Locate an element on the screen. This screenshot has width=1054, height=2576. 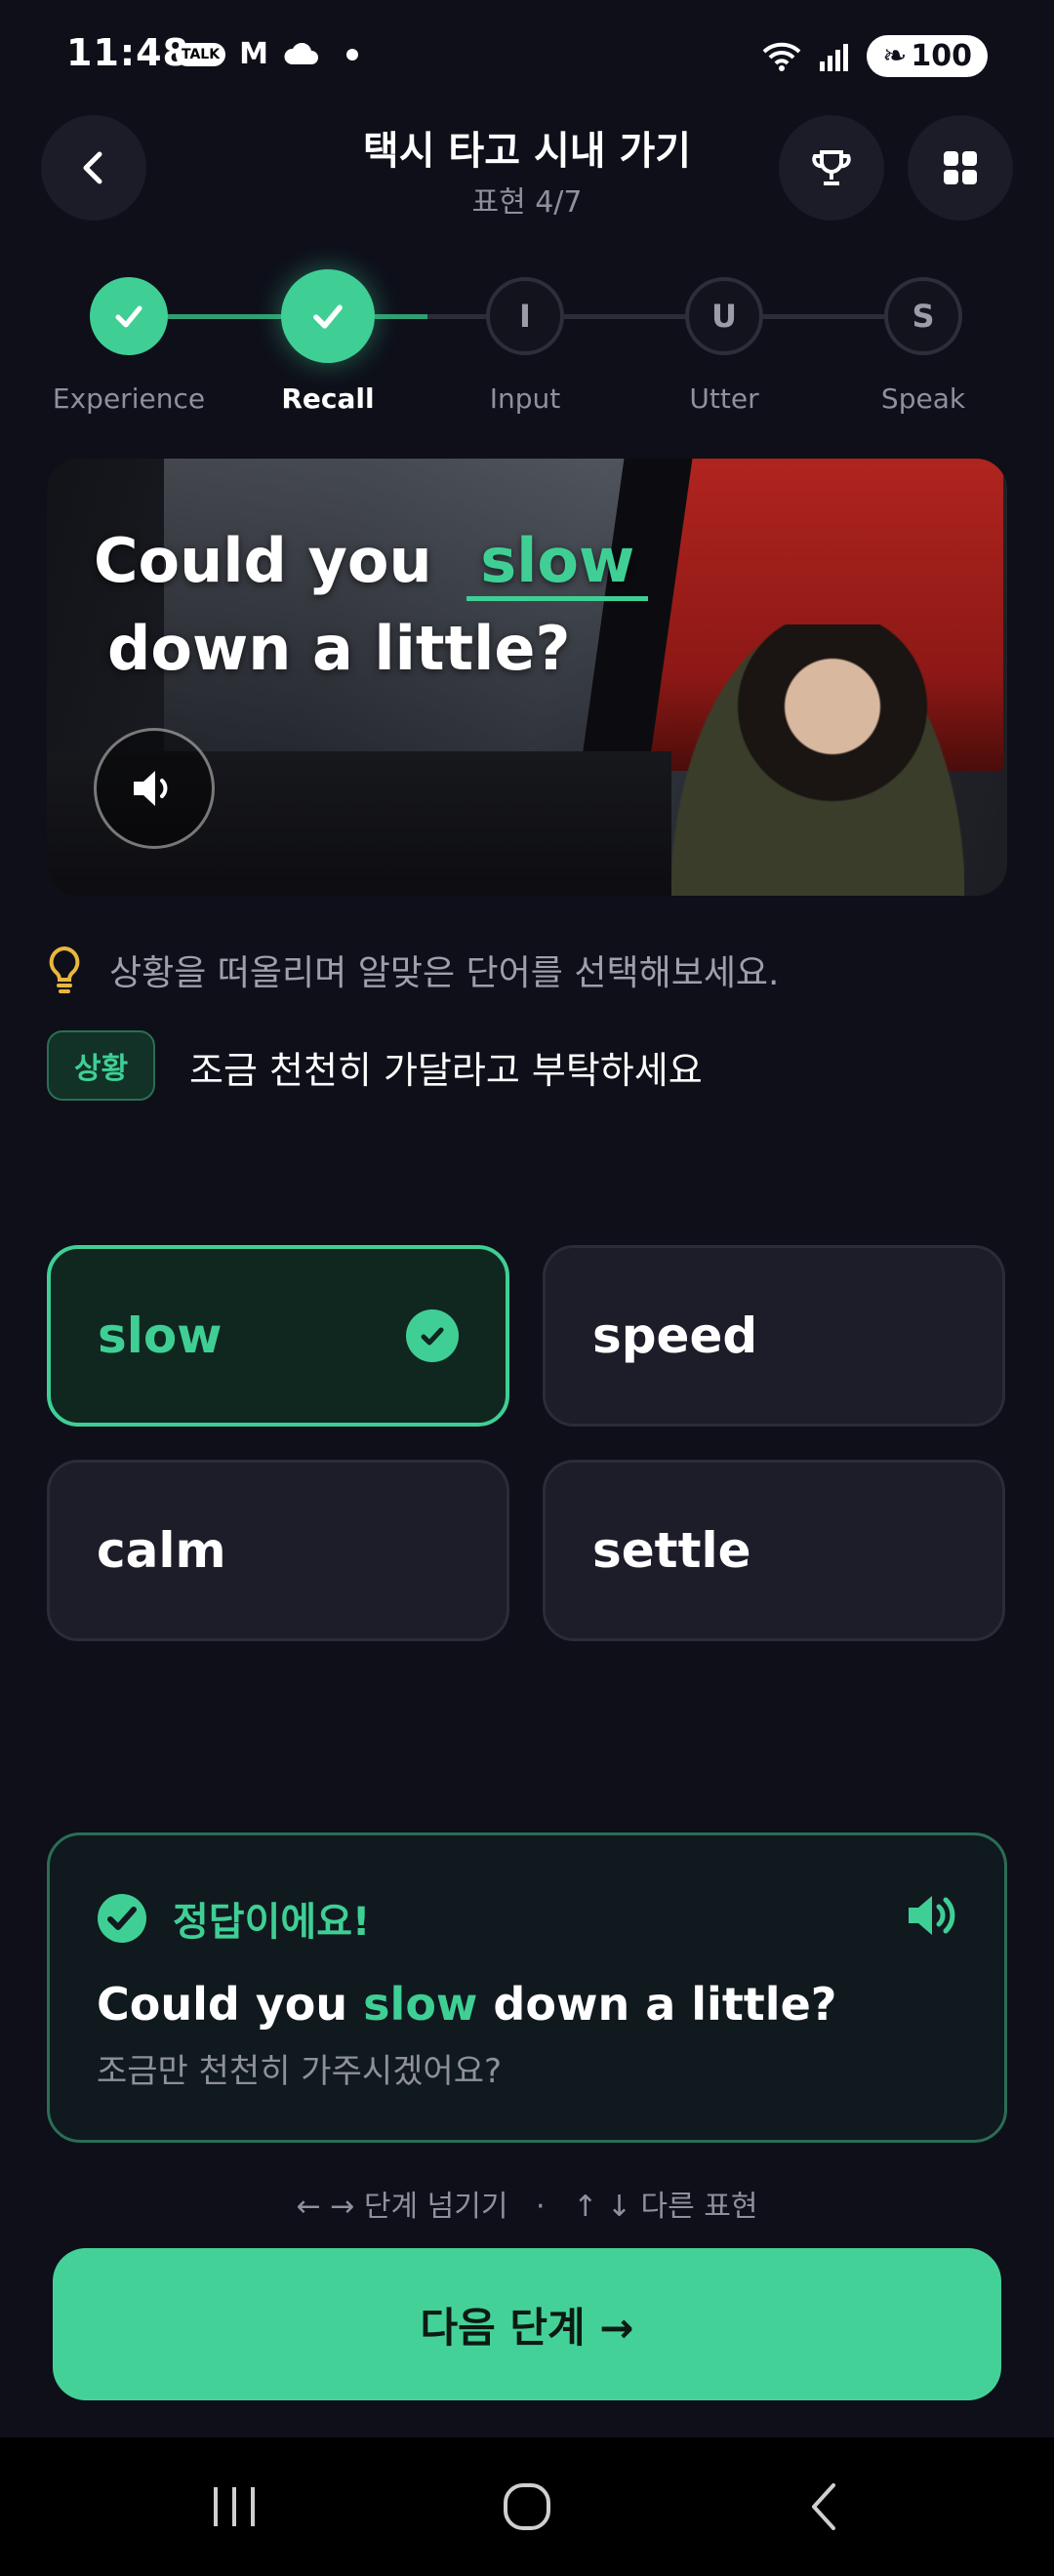
notification-icons: TALK M is located at coordinates (267, 54).